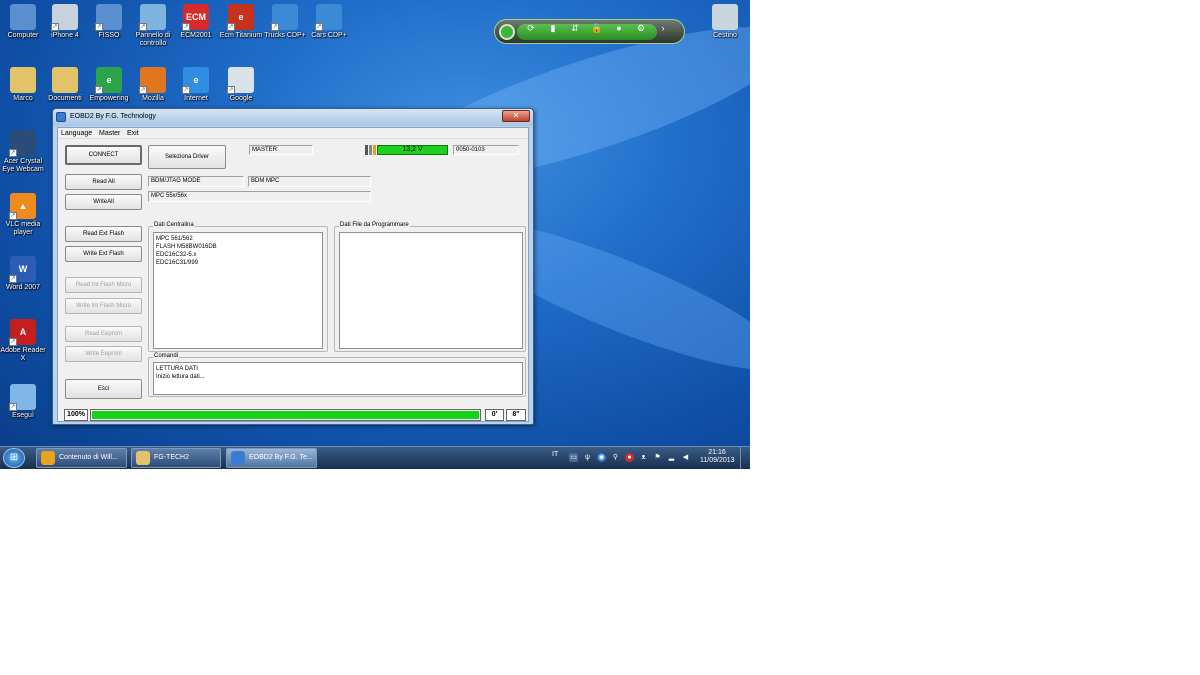  What do you see at coordinates (22, 397) in the screenshot?
I see `run-icon: ↗` at bounding box center [22, 397].